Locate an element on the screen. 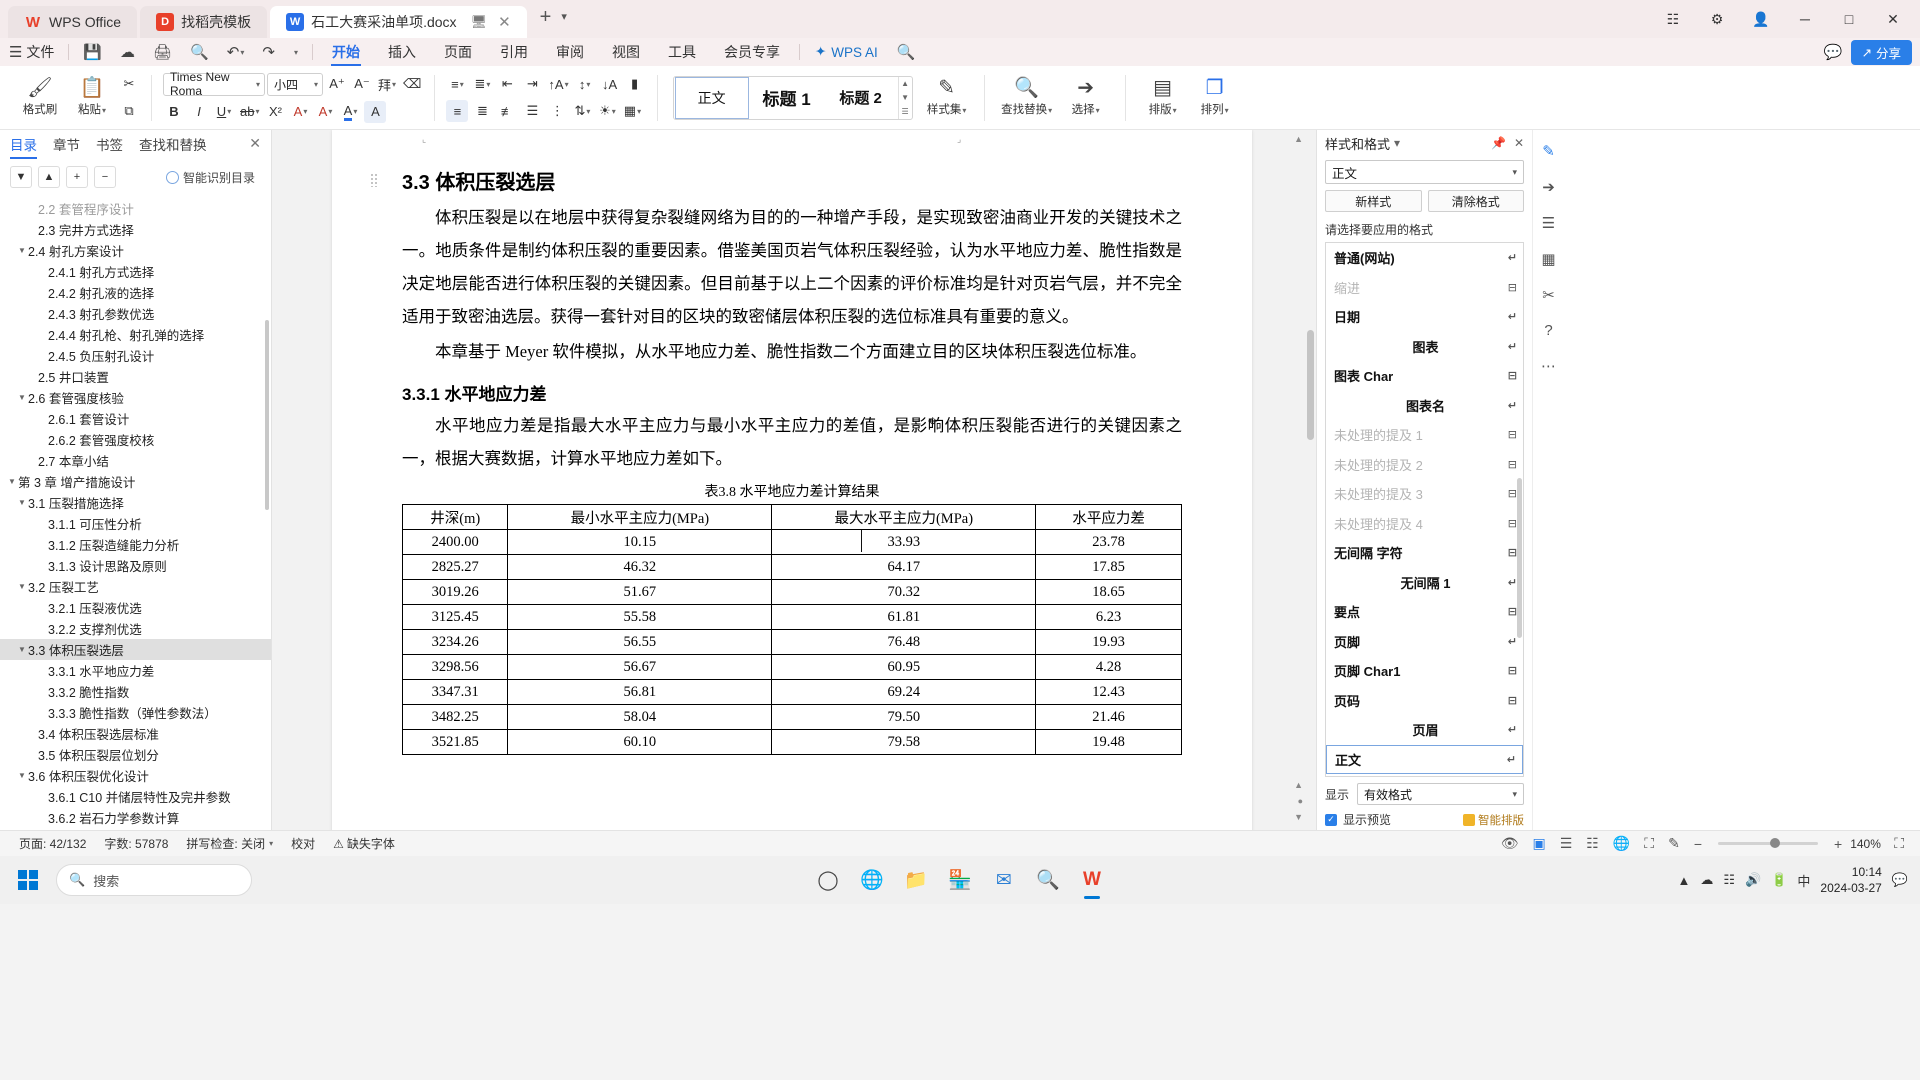 The image size is (1920, 1080). toc-item: 3.3.2 脆性指数 is located at coordinates (135, 691).